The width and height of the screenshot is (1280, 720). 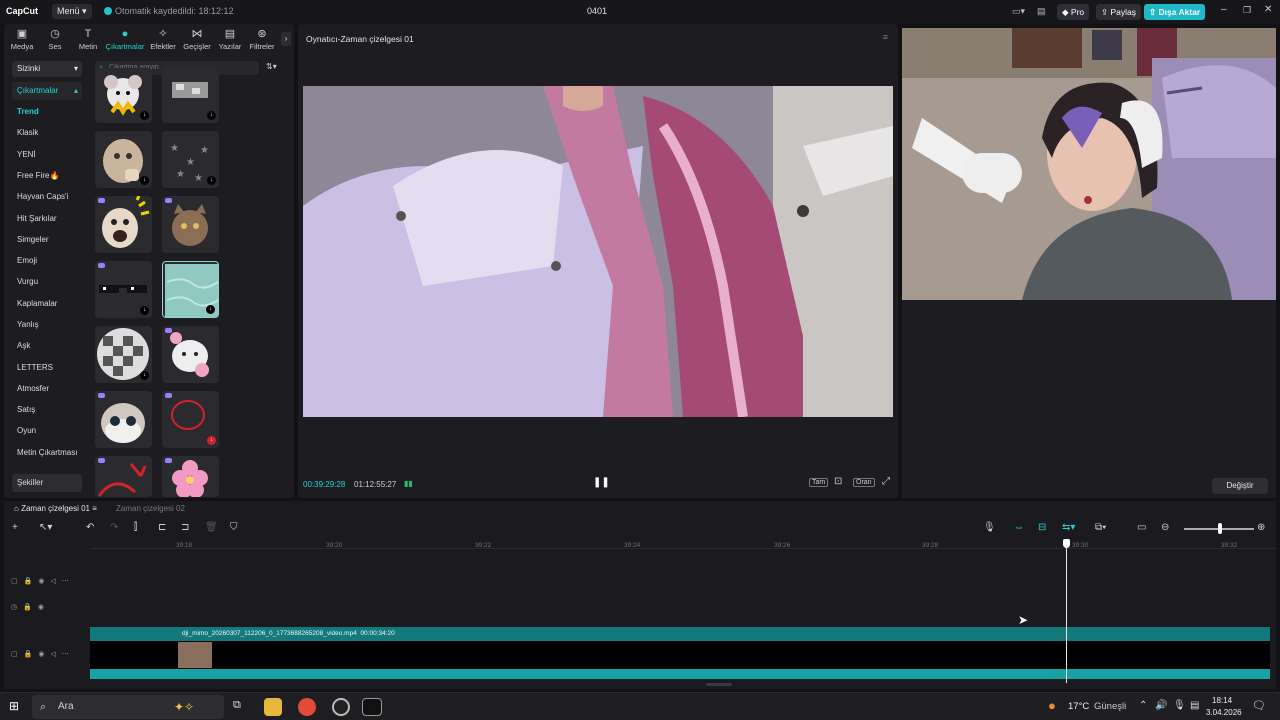 I want to click on category-item: Vurgu, so click(x=47, y=282).